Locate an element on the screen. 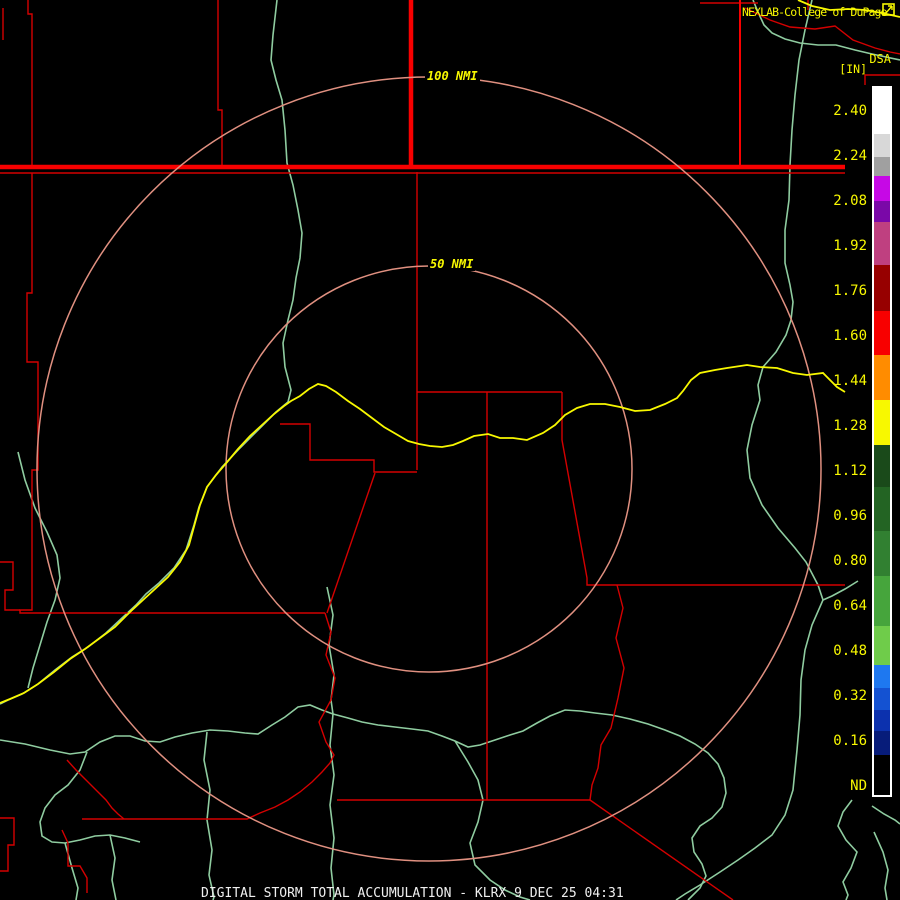  colorbar-tick-label: 0.96 is located at coordinates (850, 516).